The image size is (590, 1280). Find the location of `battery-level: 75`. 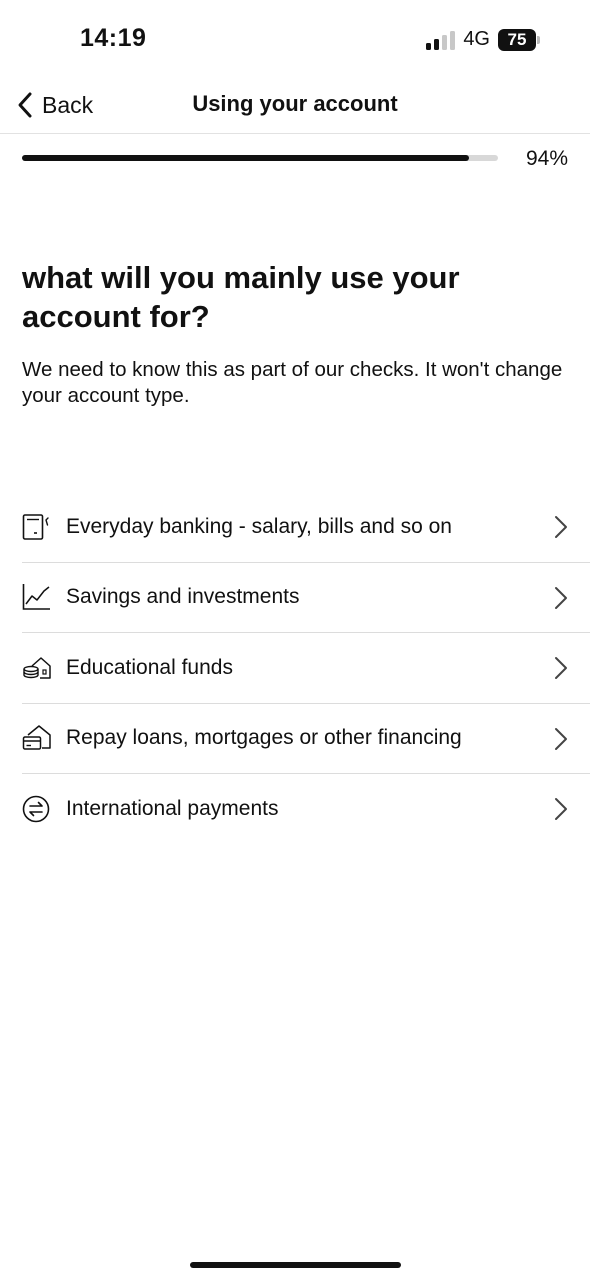

battery-level: 75 is located at coordinates (517, 39).